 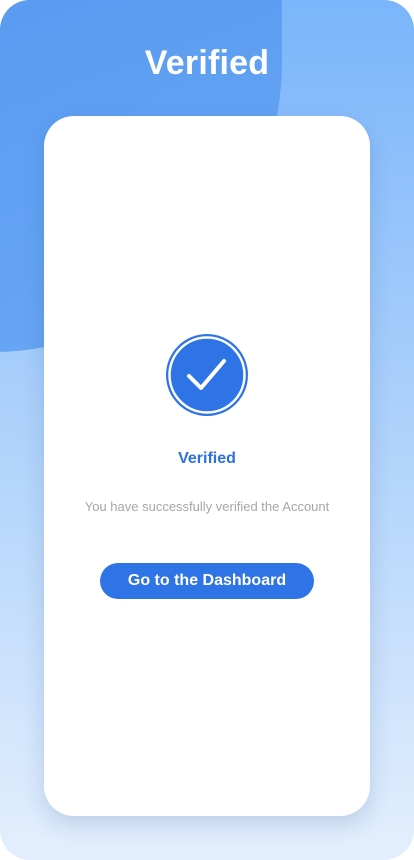 I want to click on check-circle-icon, so click(x=207, y=375).